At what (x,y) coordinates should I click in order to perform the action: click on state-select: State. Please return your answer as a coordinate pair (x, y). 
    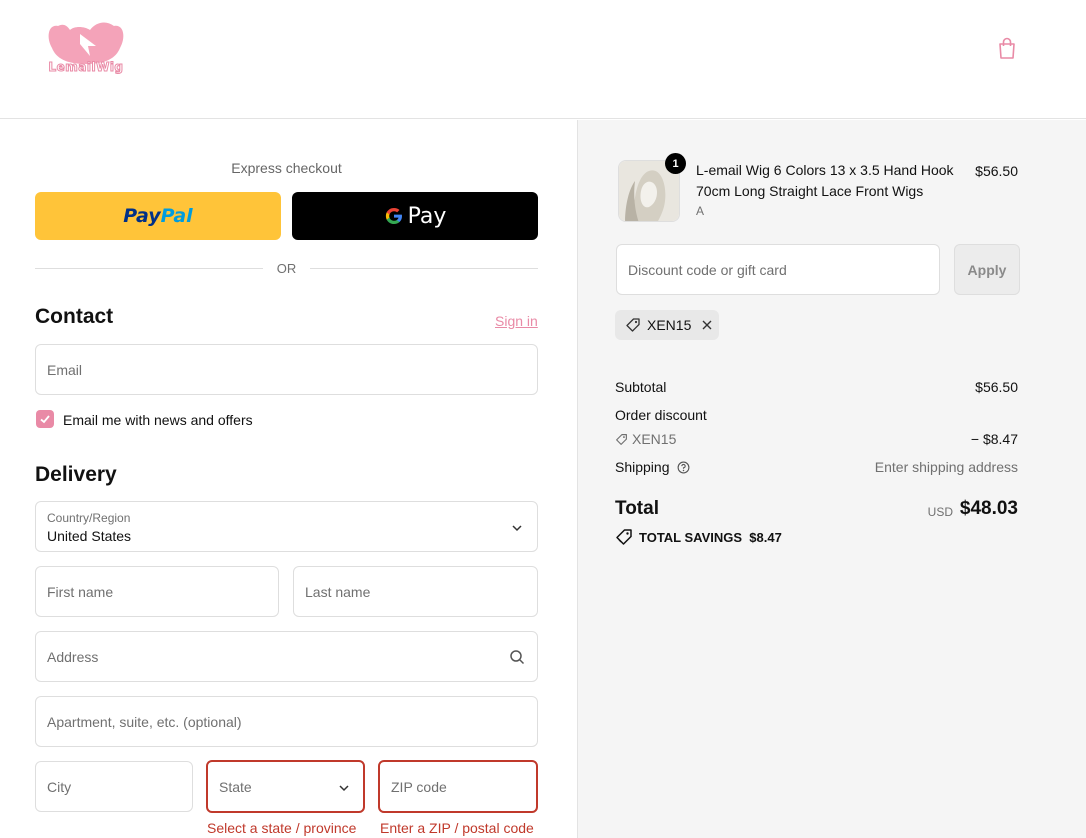
    Looking at the image, I should click on (285, 786).